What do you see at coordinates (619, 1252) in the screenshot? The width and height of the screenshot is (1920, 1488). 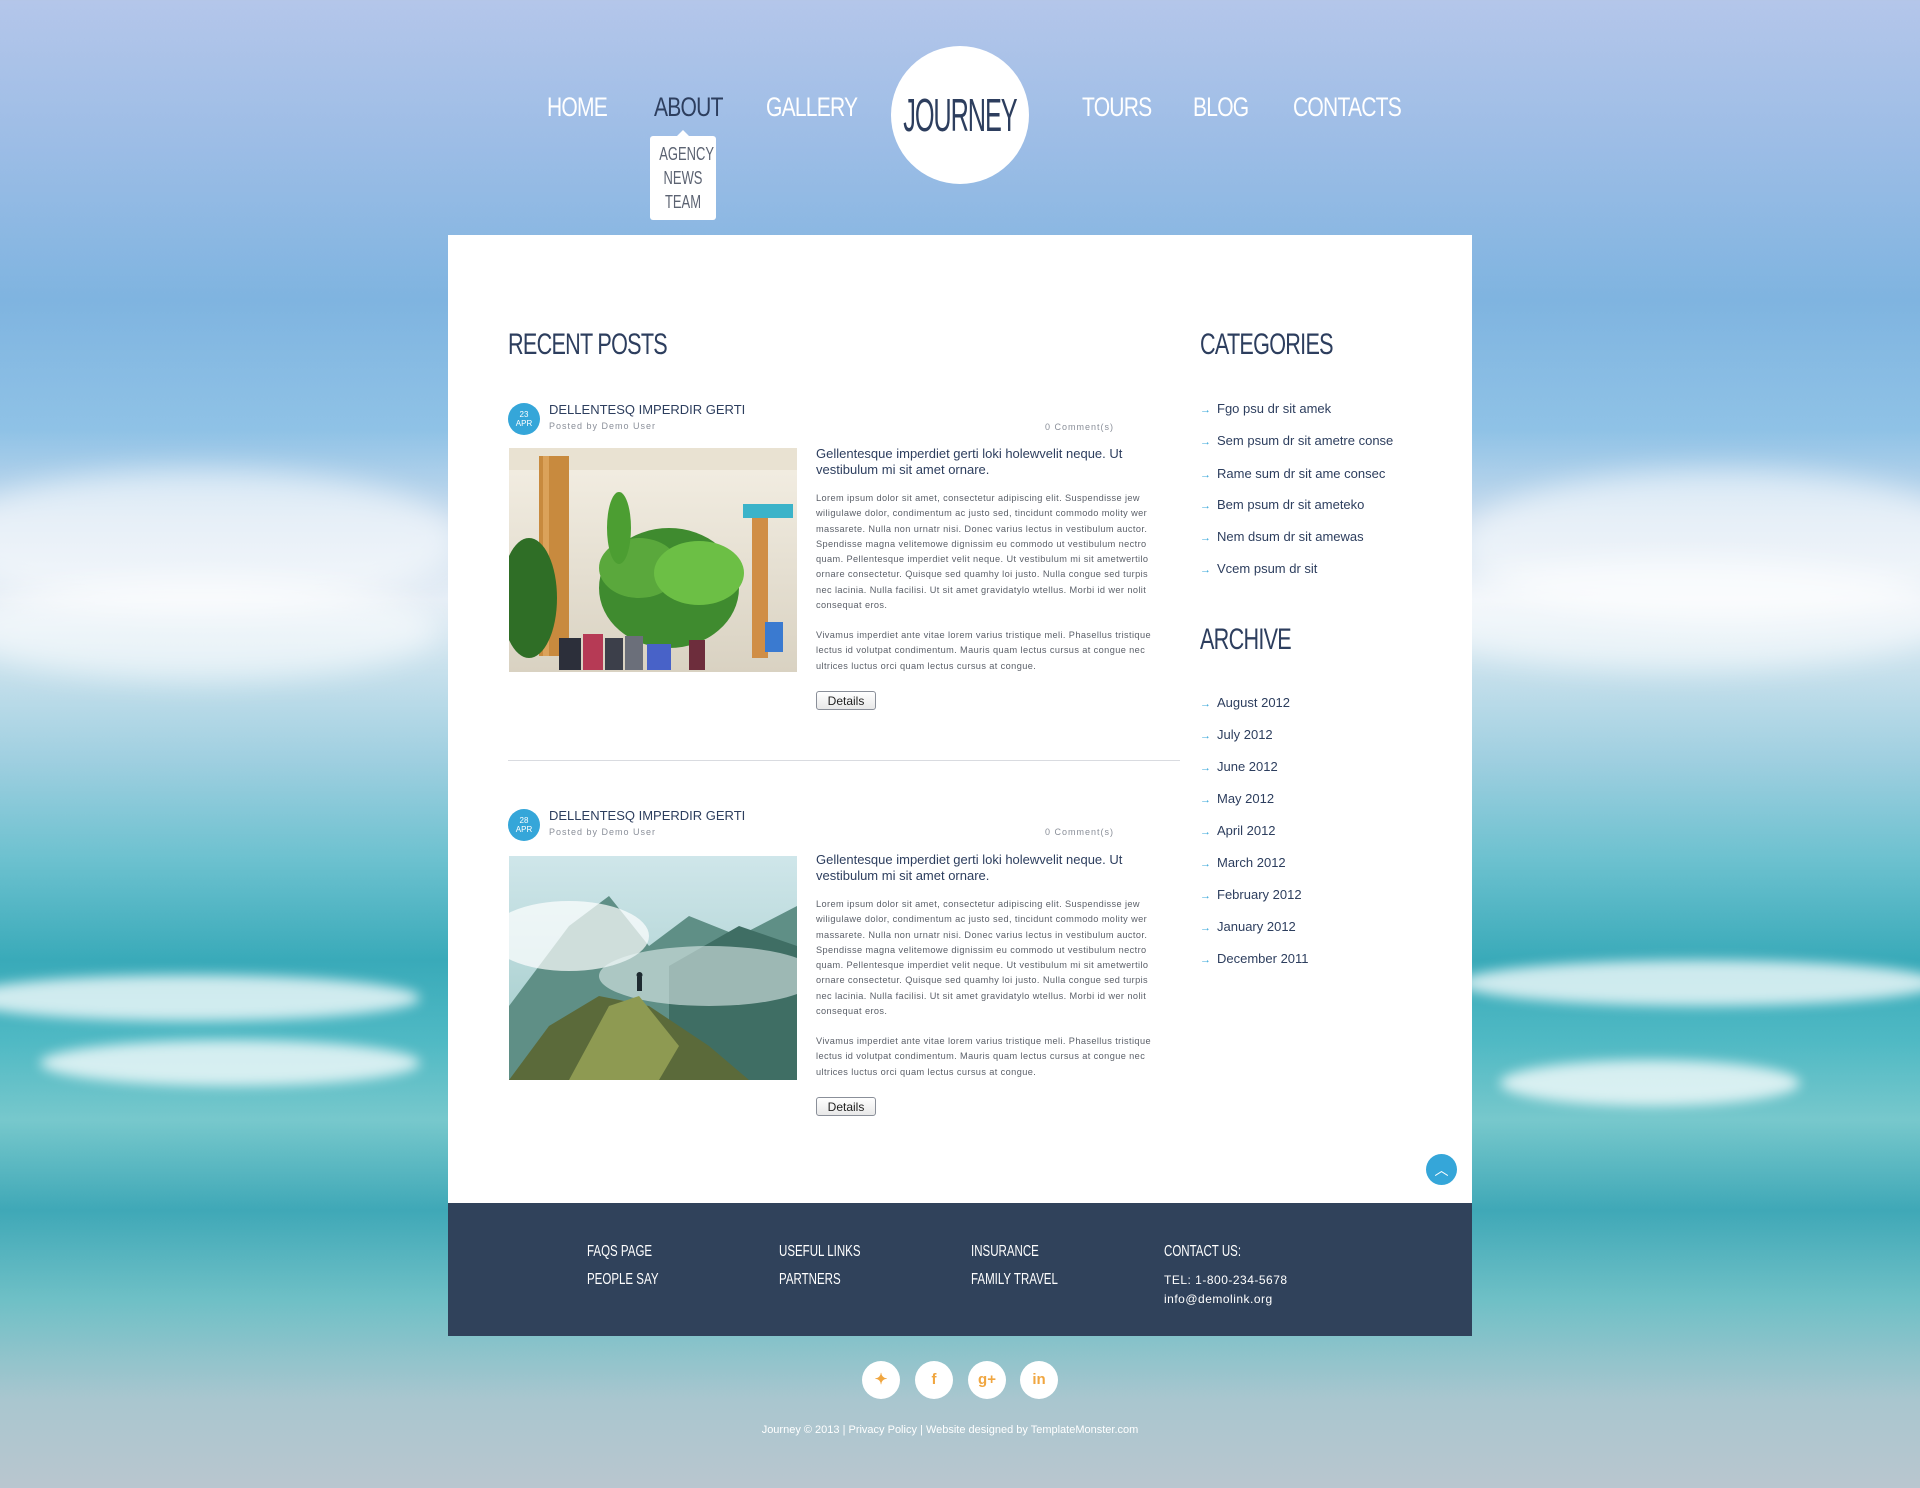 I see `footer-link-faqs: FAQS PAGE` at bounding box center [619, 1252].